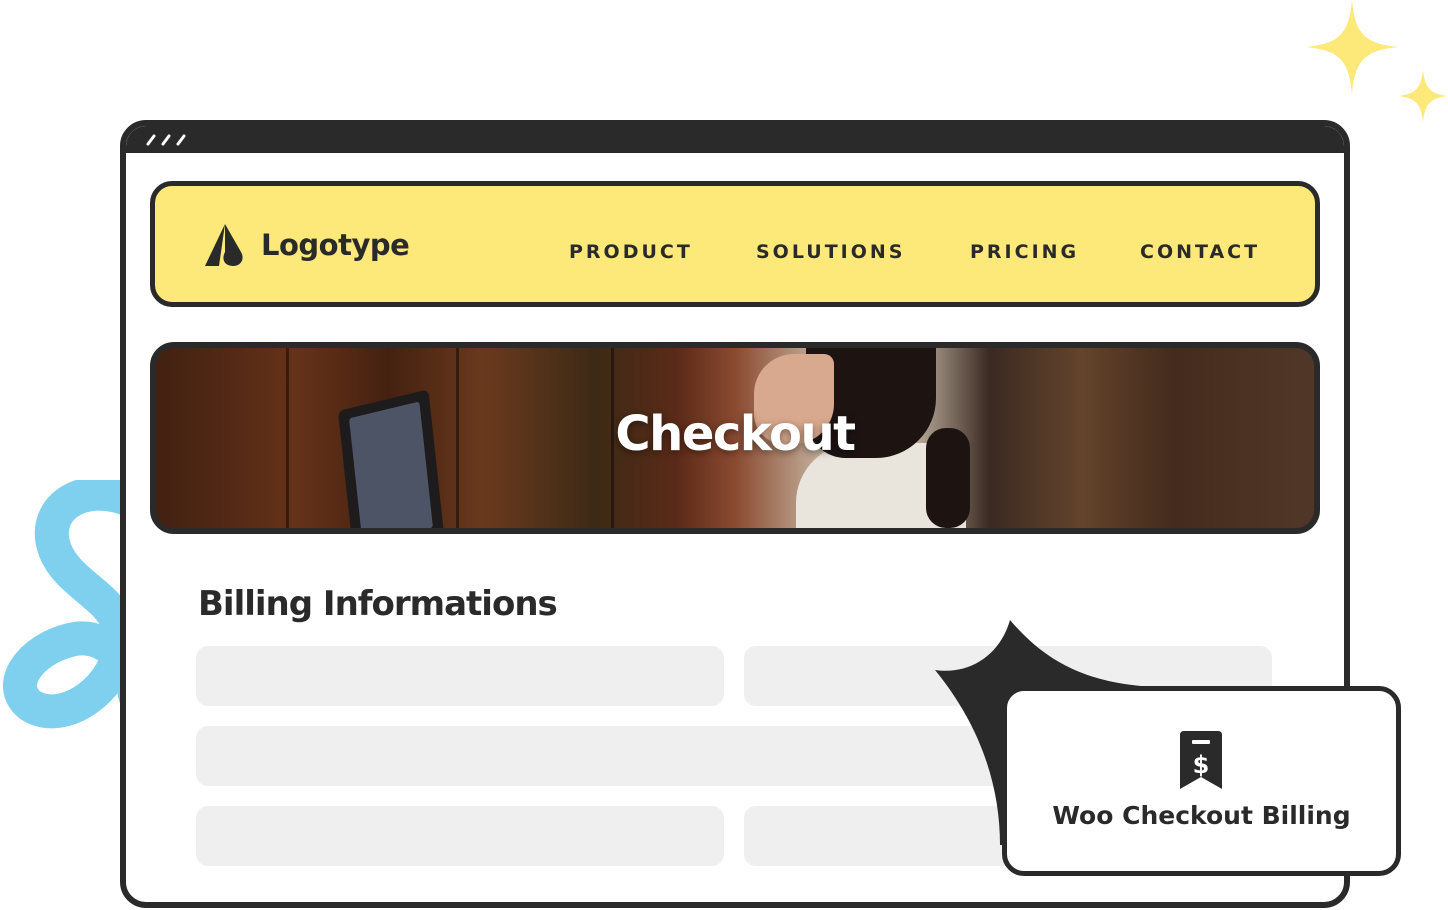  I want to click on feature-card-label: Woo Checkout Billing, so click(1201, 815).